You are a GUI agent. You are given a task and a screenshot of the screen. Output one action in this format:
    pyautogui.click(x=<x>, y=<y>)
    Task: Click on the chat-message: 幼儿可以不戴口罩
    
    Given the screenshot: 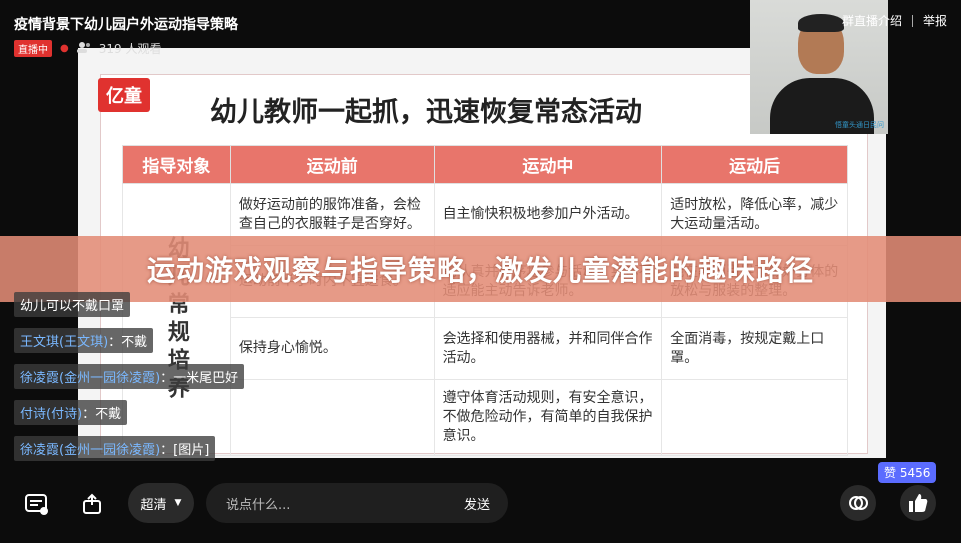 What is the action you would take?
    pyautogui.click(x=72, y=304)
    